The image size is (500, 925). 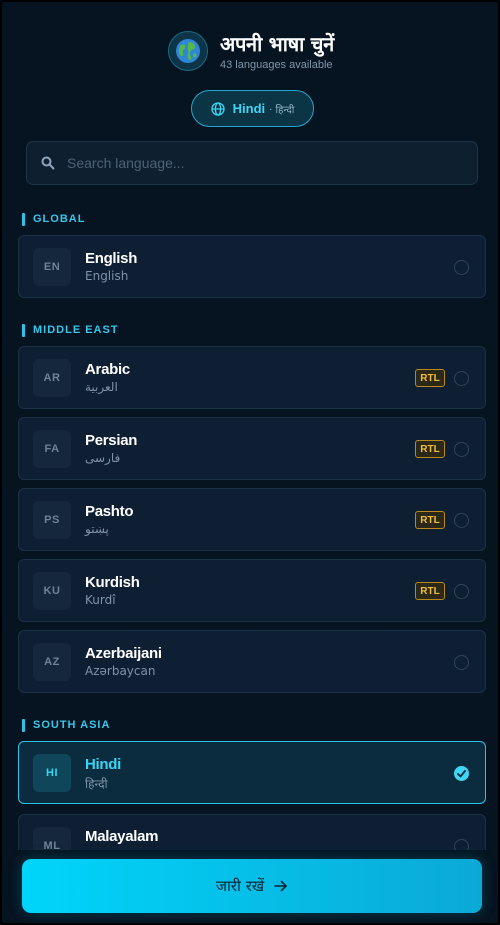 I want to click on language-item-pashto: PS Pashto پښتو RTL, so click(x=252, y=519).